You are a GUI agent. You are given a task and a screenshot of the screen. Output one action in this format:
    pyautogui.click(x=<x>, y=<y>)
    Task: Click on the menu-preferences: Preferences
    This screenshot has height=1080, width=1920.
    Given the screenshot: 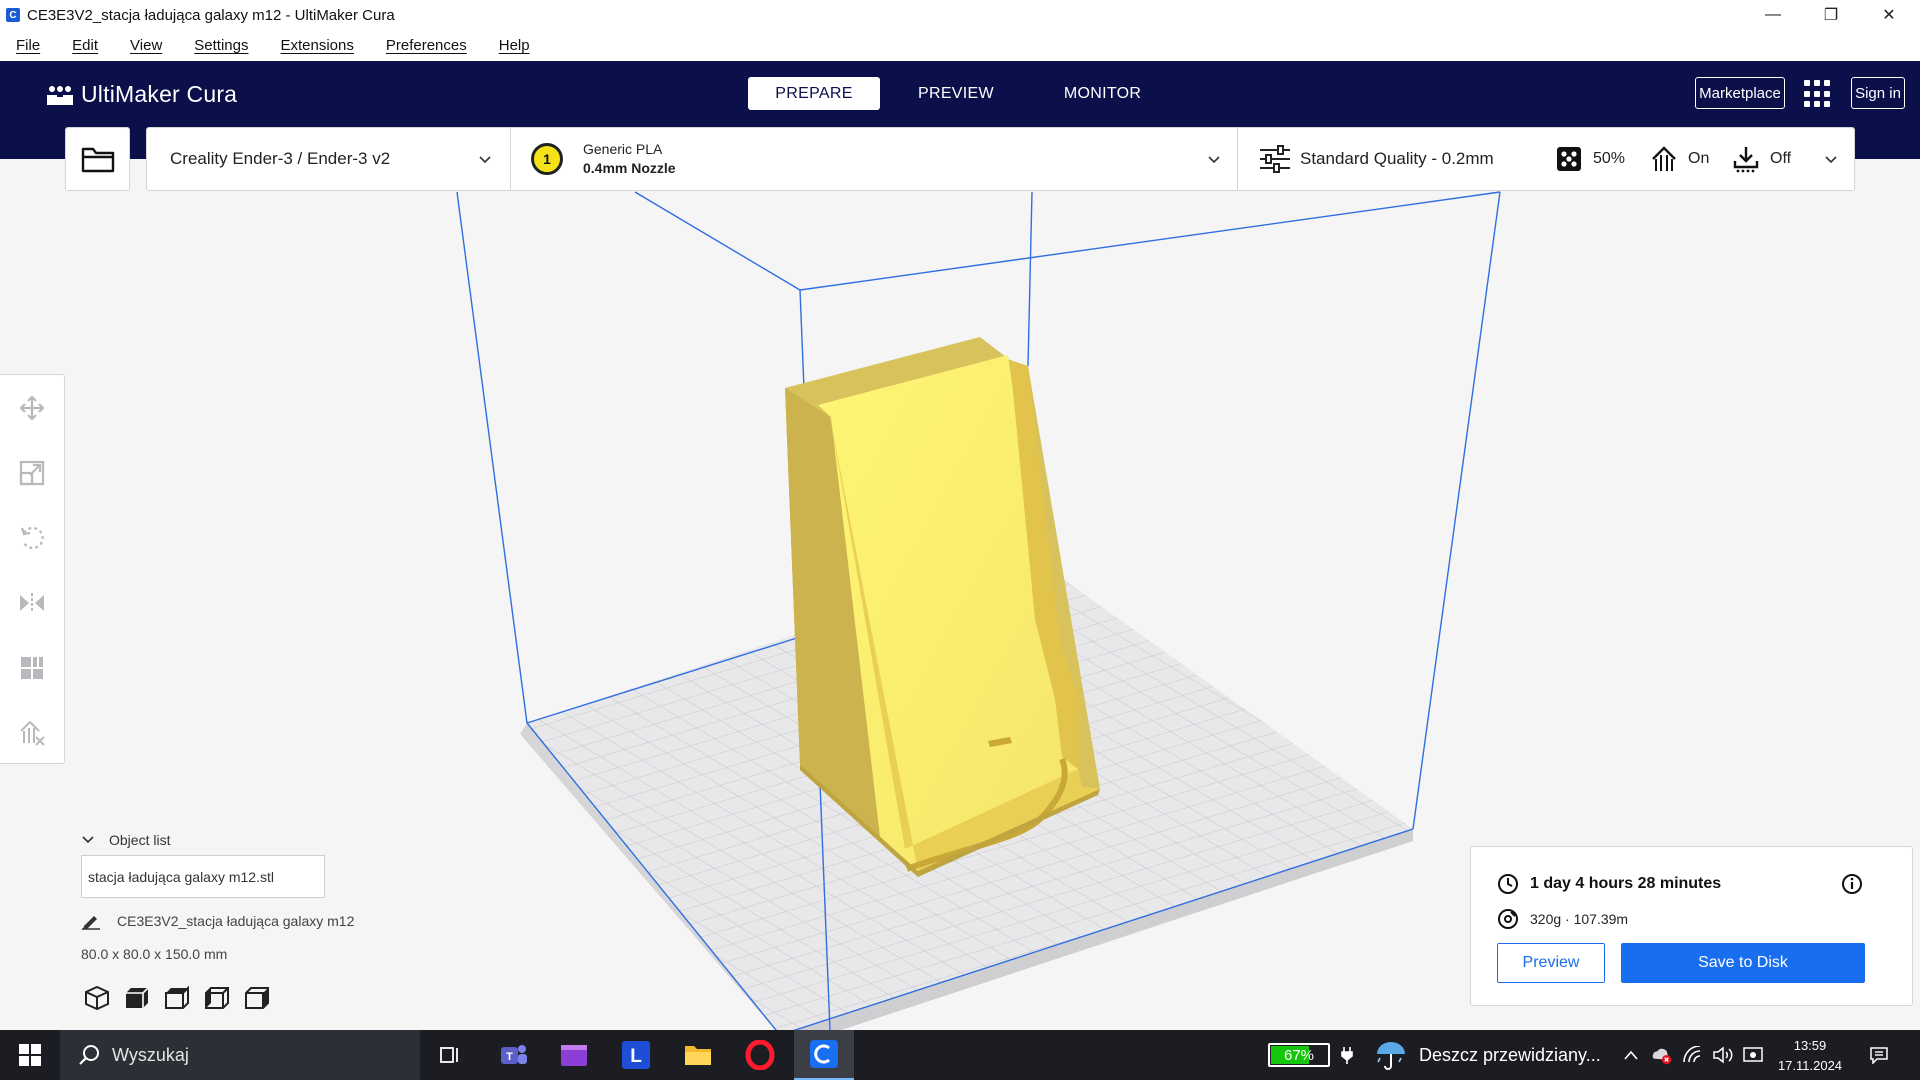 What is the action you would take?
    pyautogui.click(x=426, y=45)
    